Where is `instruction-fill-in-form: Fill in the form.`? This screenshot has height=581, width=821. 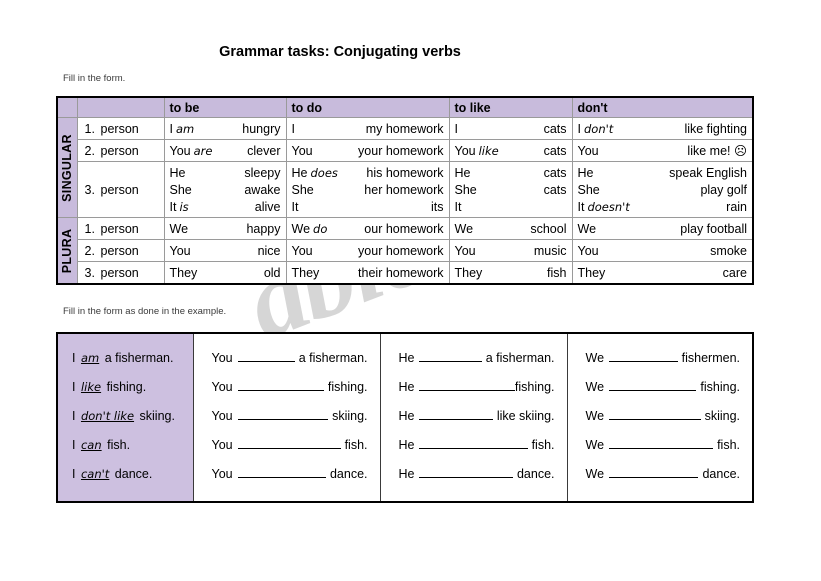
instruction-fill-in-form: Fill in the form. is located at coordinates (94, 78).